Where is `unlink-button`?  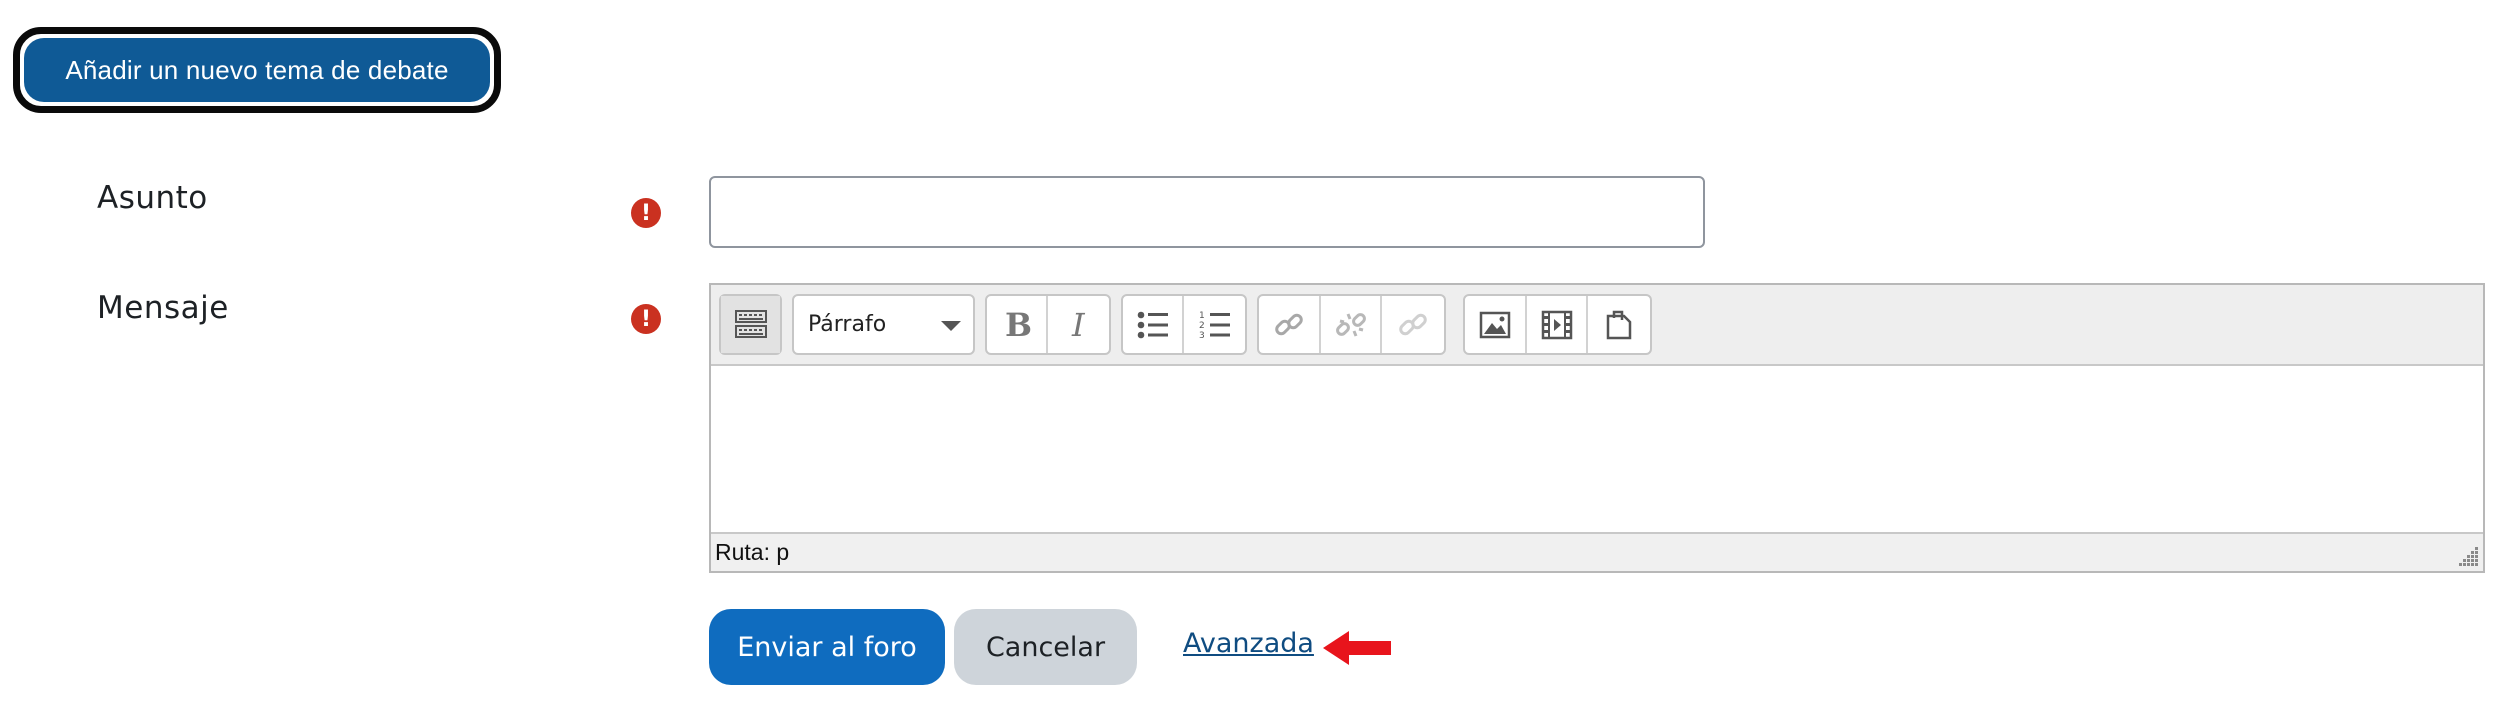
unlink-button is located at coordinates (1352, 324).